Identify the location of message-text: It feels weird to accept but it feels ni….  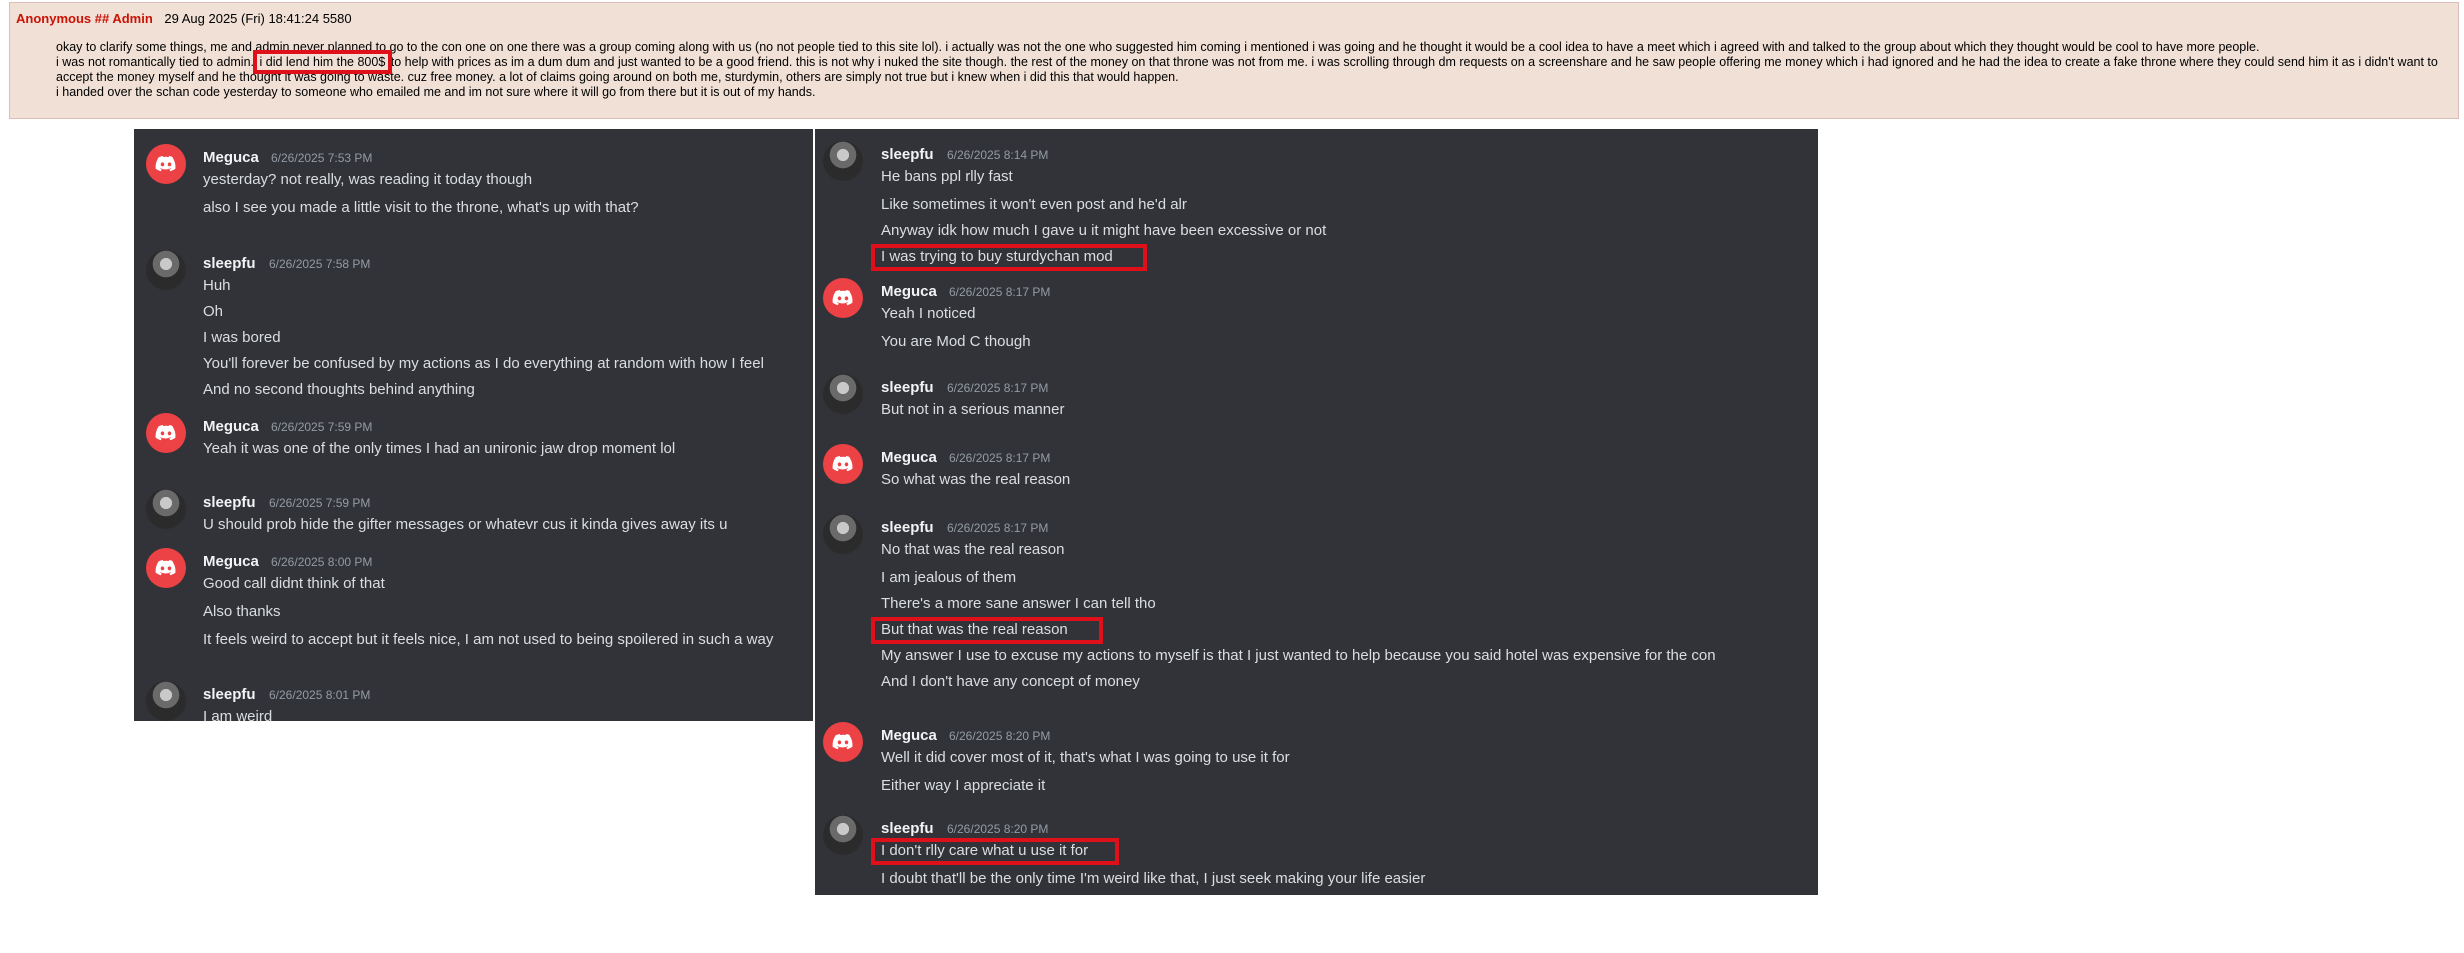
(488, 639).